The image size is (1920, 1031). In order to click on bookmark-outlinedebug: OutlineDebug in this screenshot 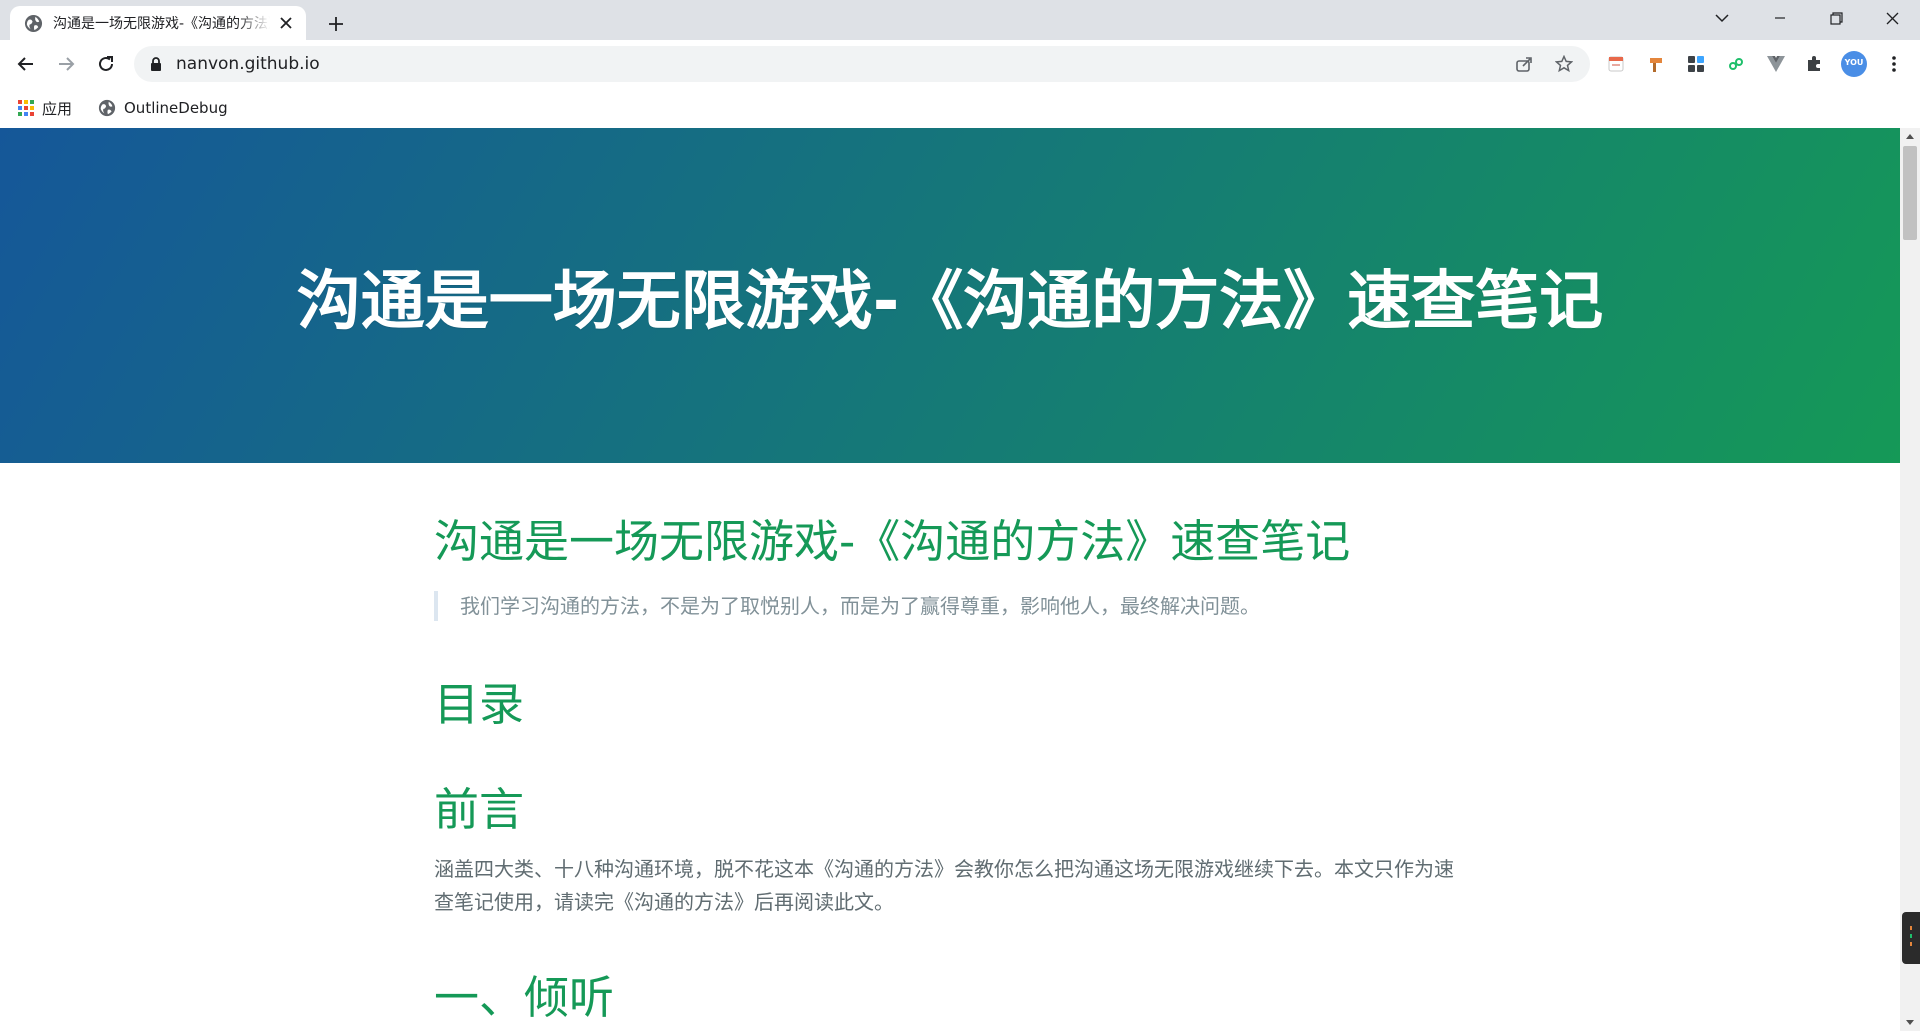, I will do `click(163, 108)`.